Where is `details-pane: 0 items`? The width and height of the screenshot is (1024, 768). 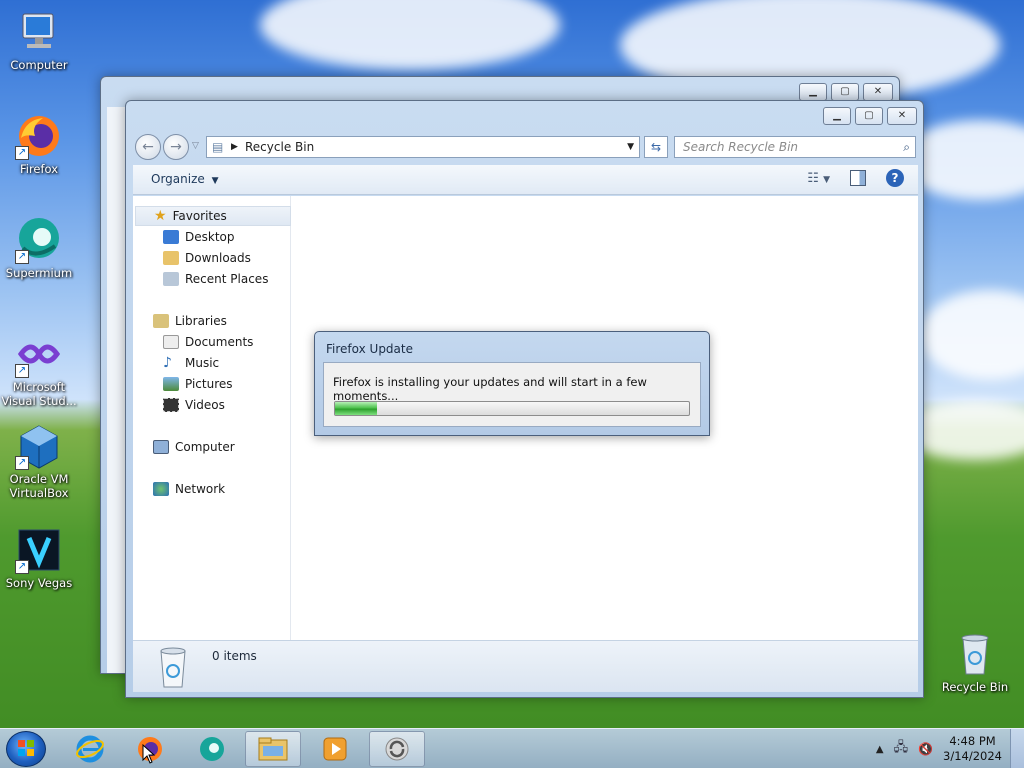 details-pane: 0 items is located at coordinates (525, 666).